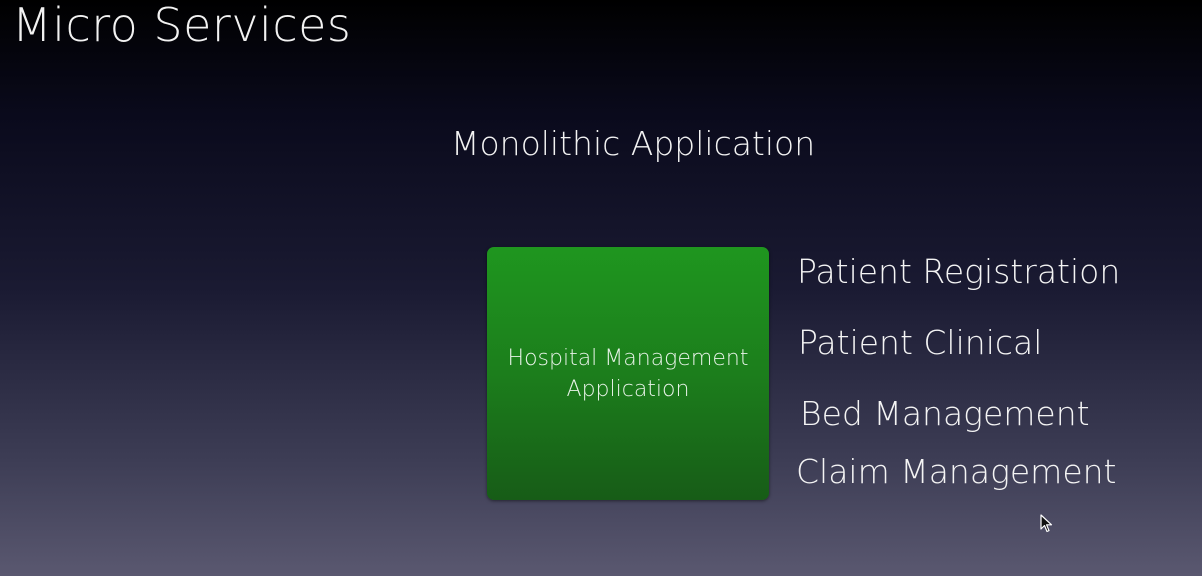 Image resolution: width=1202 pixels, height=576 pixels. I want to click on hospital-management-application-box: Hospital Management Application, so click(628, 373).